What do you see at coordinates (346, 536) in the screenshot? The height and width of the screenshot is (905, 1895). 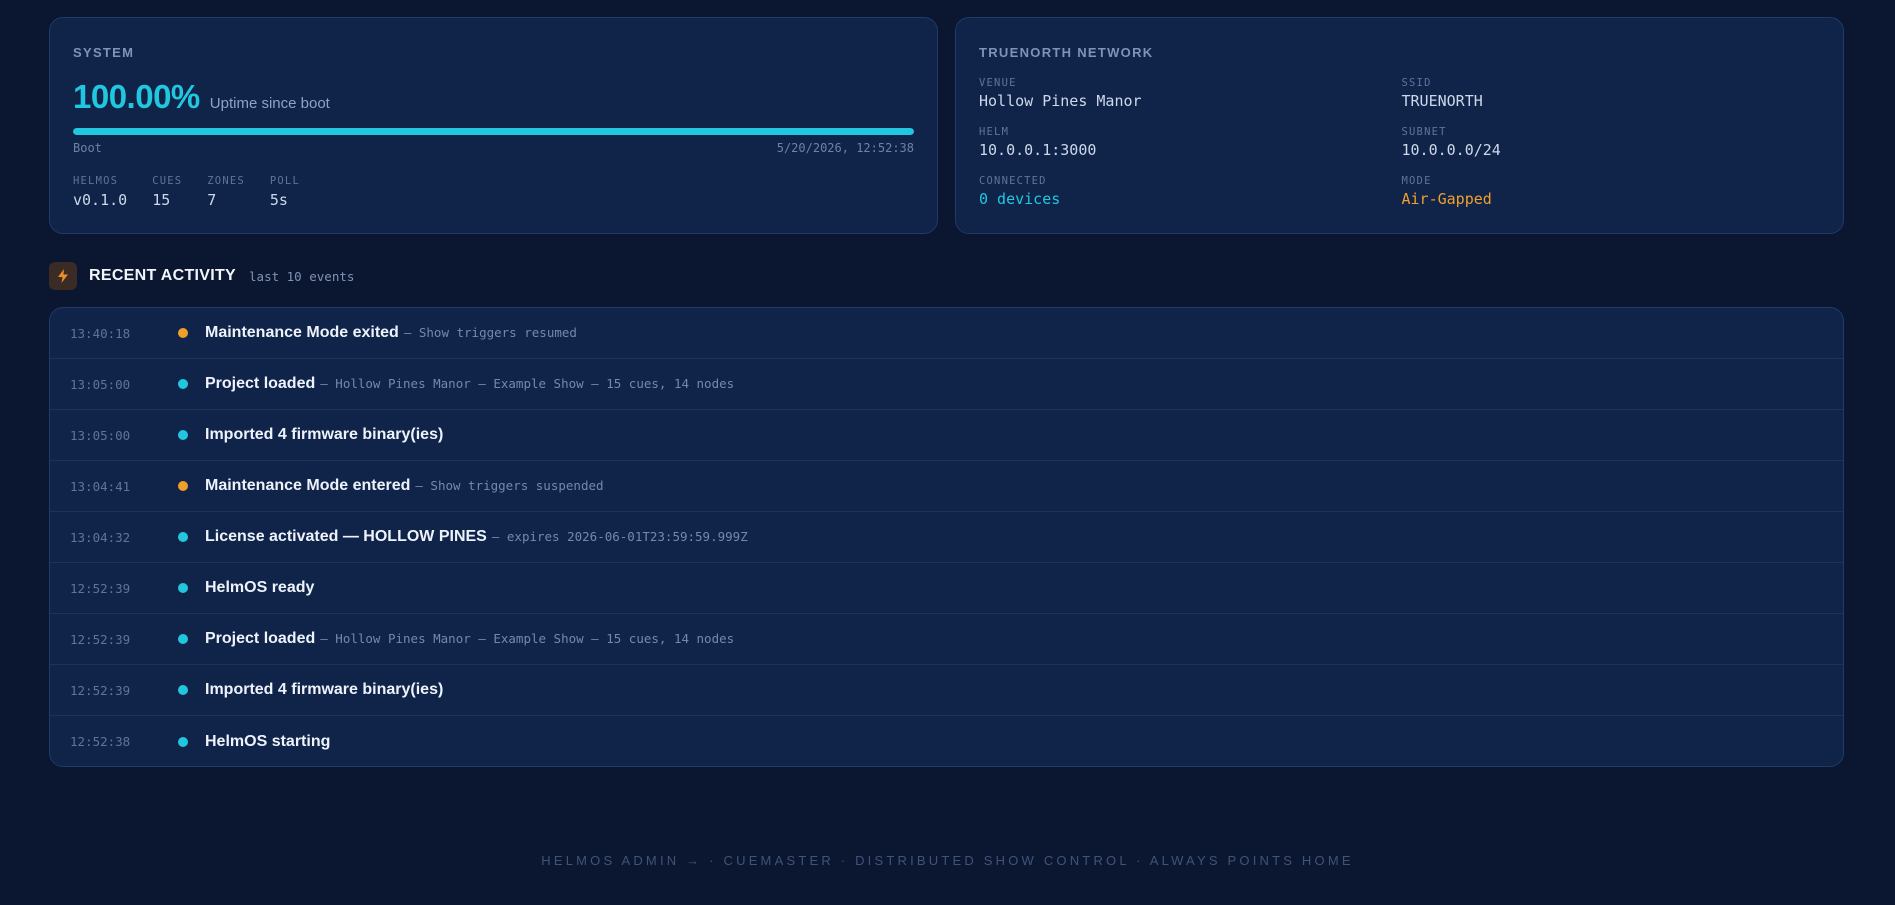 I see `event-title: License activated — HOLLOW PINES` at bounding box center [346, 536].